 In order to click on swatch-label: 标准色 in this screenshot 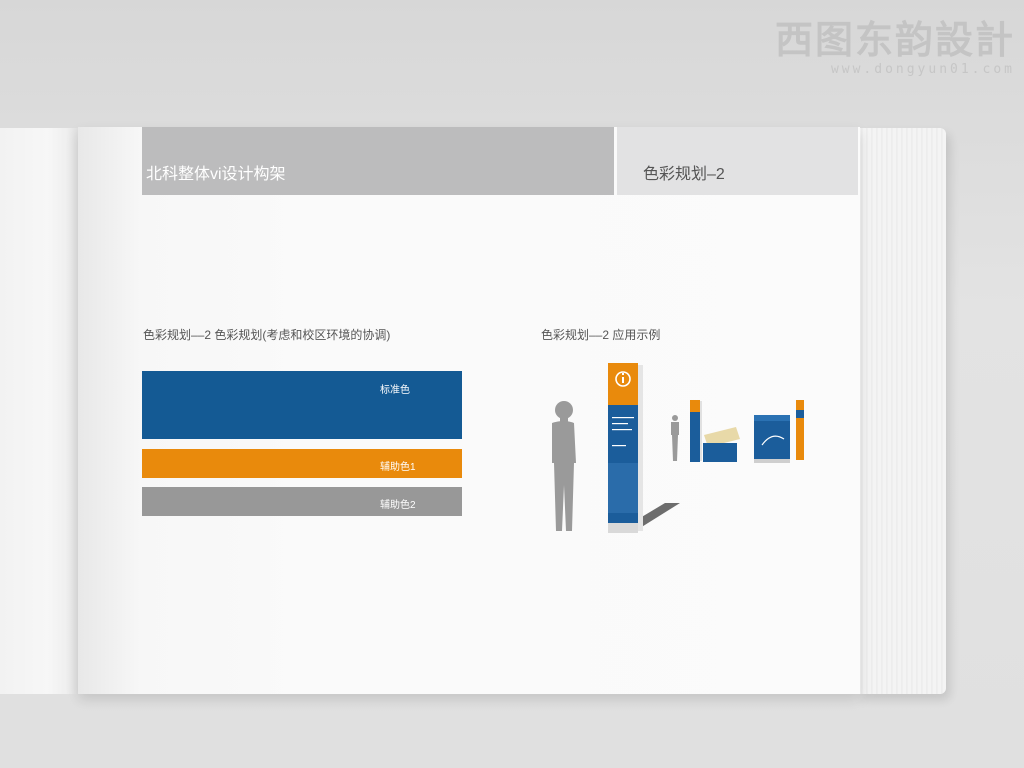, I will do `click(395, 390)`.